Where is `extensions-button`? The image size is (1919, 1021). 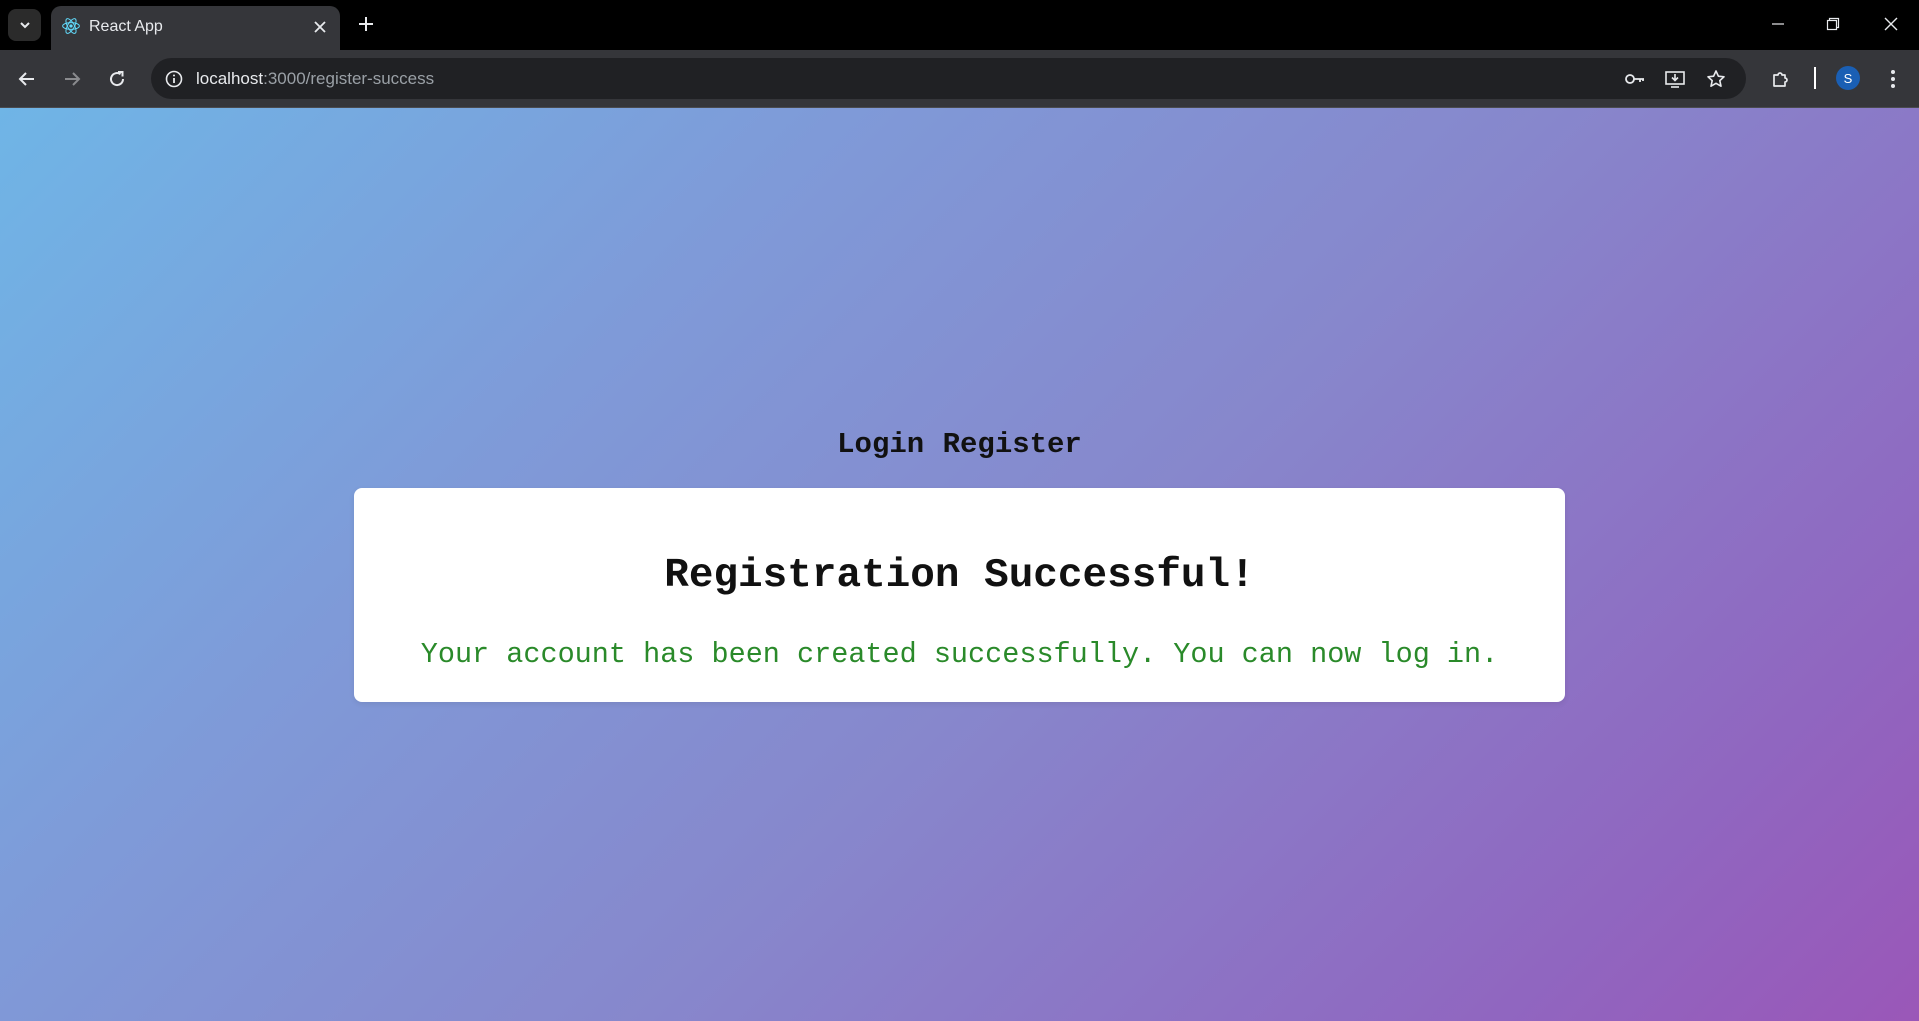 extensions-button is located at coordinates (1781, 79).